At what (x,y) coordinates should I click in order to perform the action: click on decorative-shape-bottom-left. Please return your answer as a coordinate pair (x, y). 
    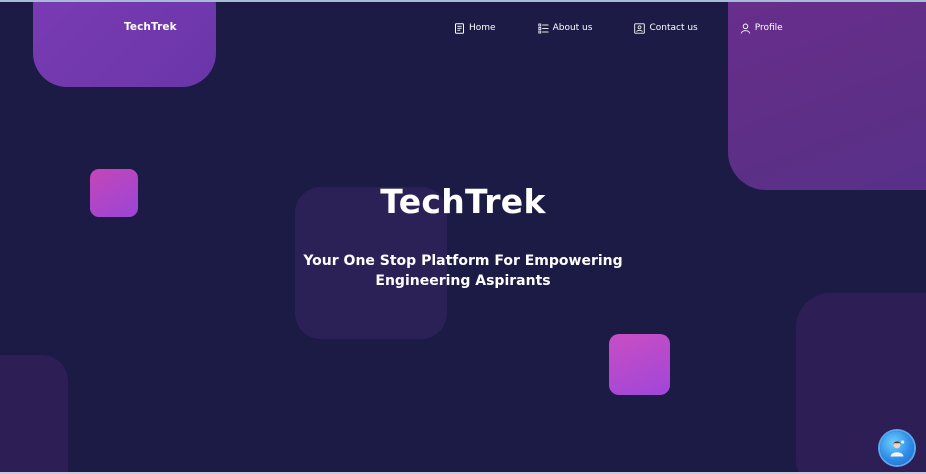
    Looking at the image, I should click on (34, 414).